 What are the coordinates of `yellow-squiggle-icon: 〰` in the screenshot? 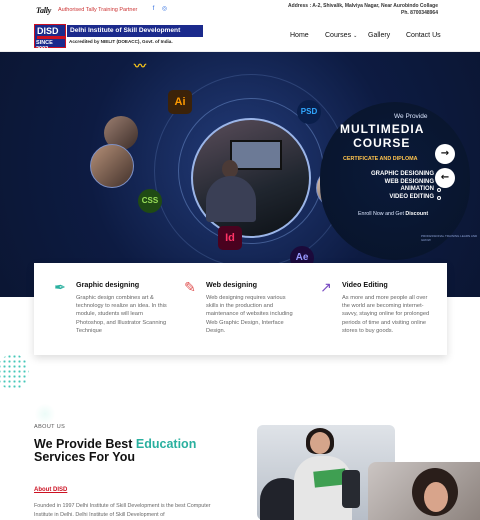 It's located at (140, 66).